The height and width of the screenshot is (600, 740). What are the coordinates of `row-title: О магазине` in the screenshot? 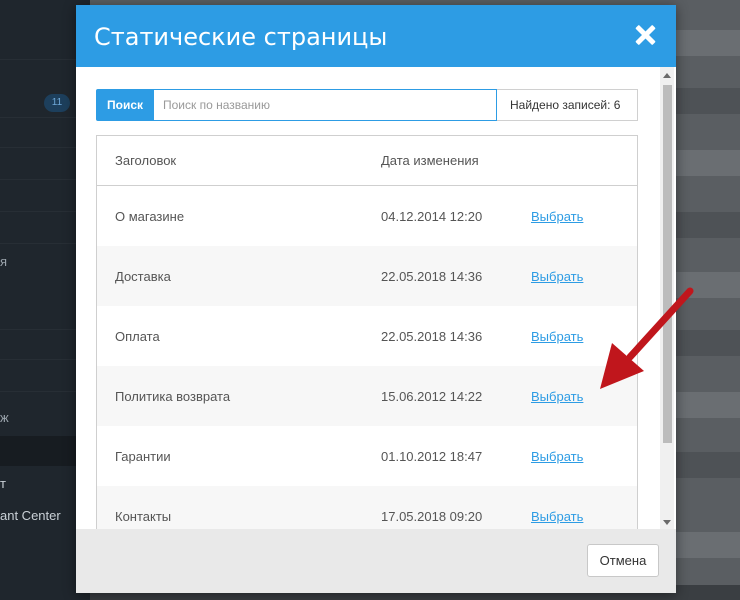 It's located at (150, 216).